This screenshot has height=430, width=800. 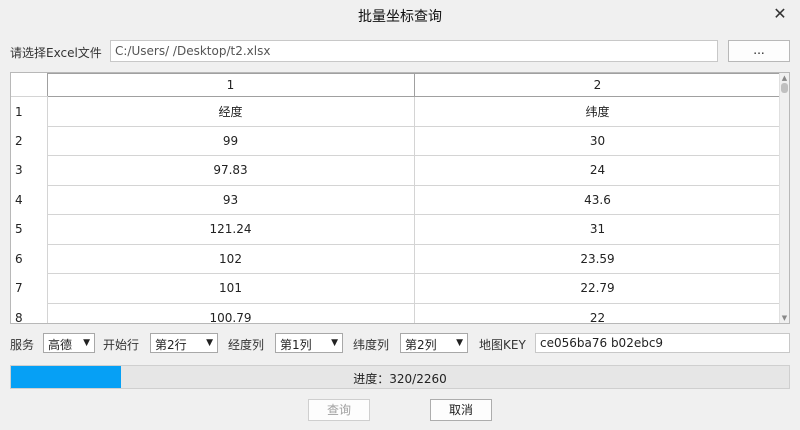 I want to click on table-cell: 93, so click(x=230, y=199).